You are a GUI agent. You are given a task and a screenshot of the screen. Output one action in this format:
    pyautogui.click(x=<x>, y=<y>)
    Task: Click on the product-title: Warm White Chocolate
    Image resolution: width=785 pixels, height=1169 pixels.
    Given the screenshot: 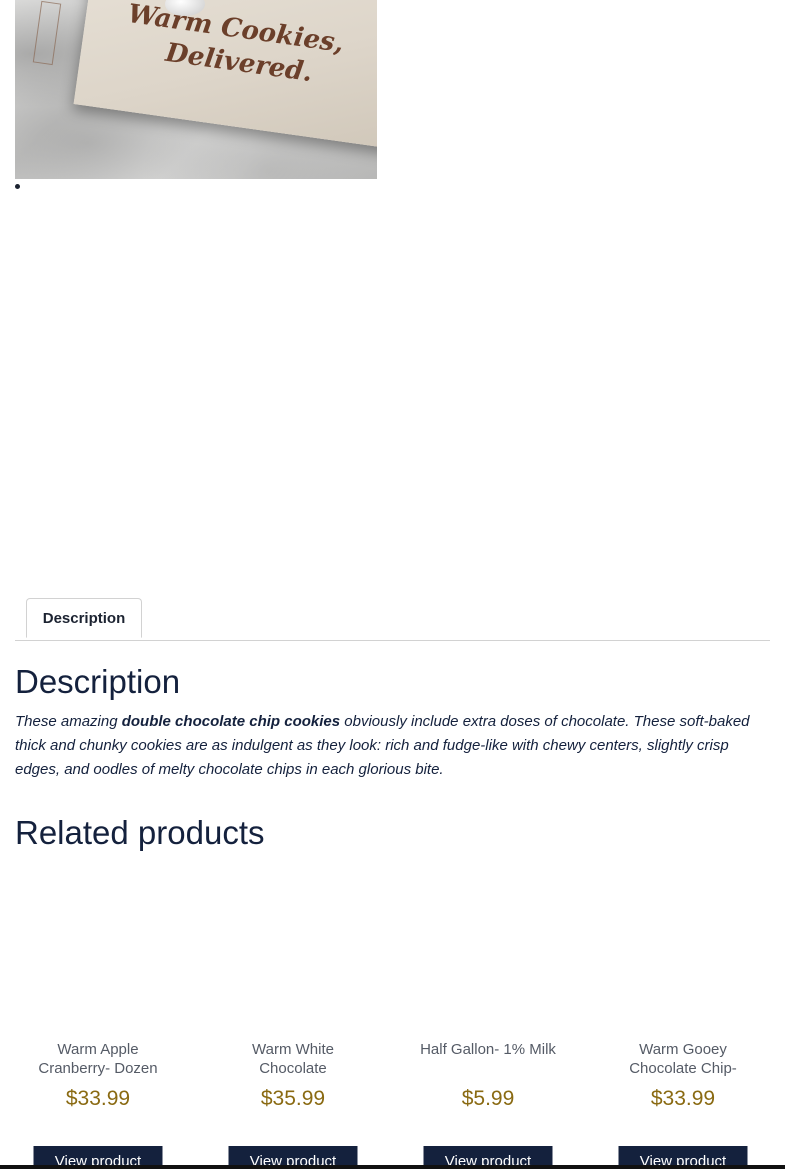 What is the action you would take?
    pyautogui.click(x=293, y=1059)
    